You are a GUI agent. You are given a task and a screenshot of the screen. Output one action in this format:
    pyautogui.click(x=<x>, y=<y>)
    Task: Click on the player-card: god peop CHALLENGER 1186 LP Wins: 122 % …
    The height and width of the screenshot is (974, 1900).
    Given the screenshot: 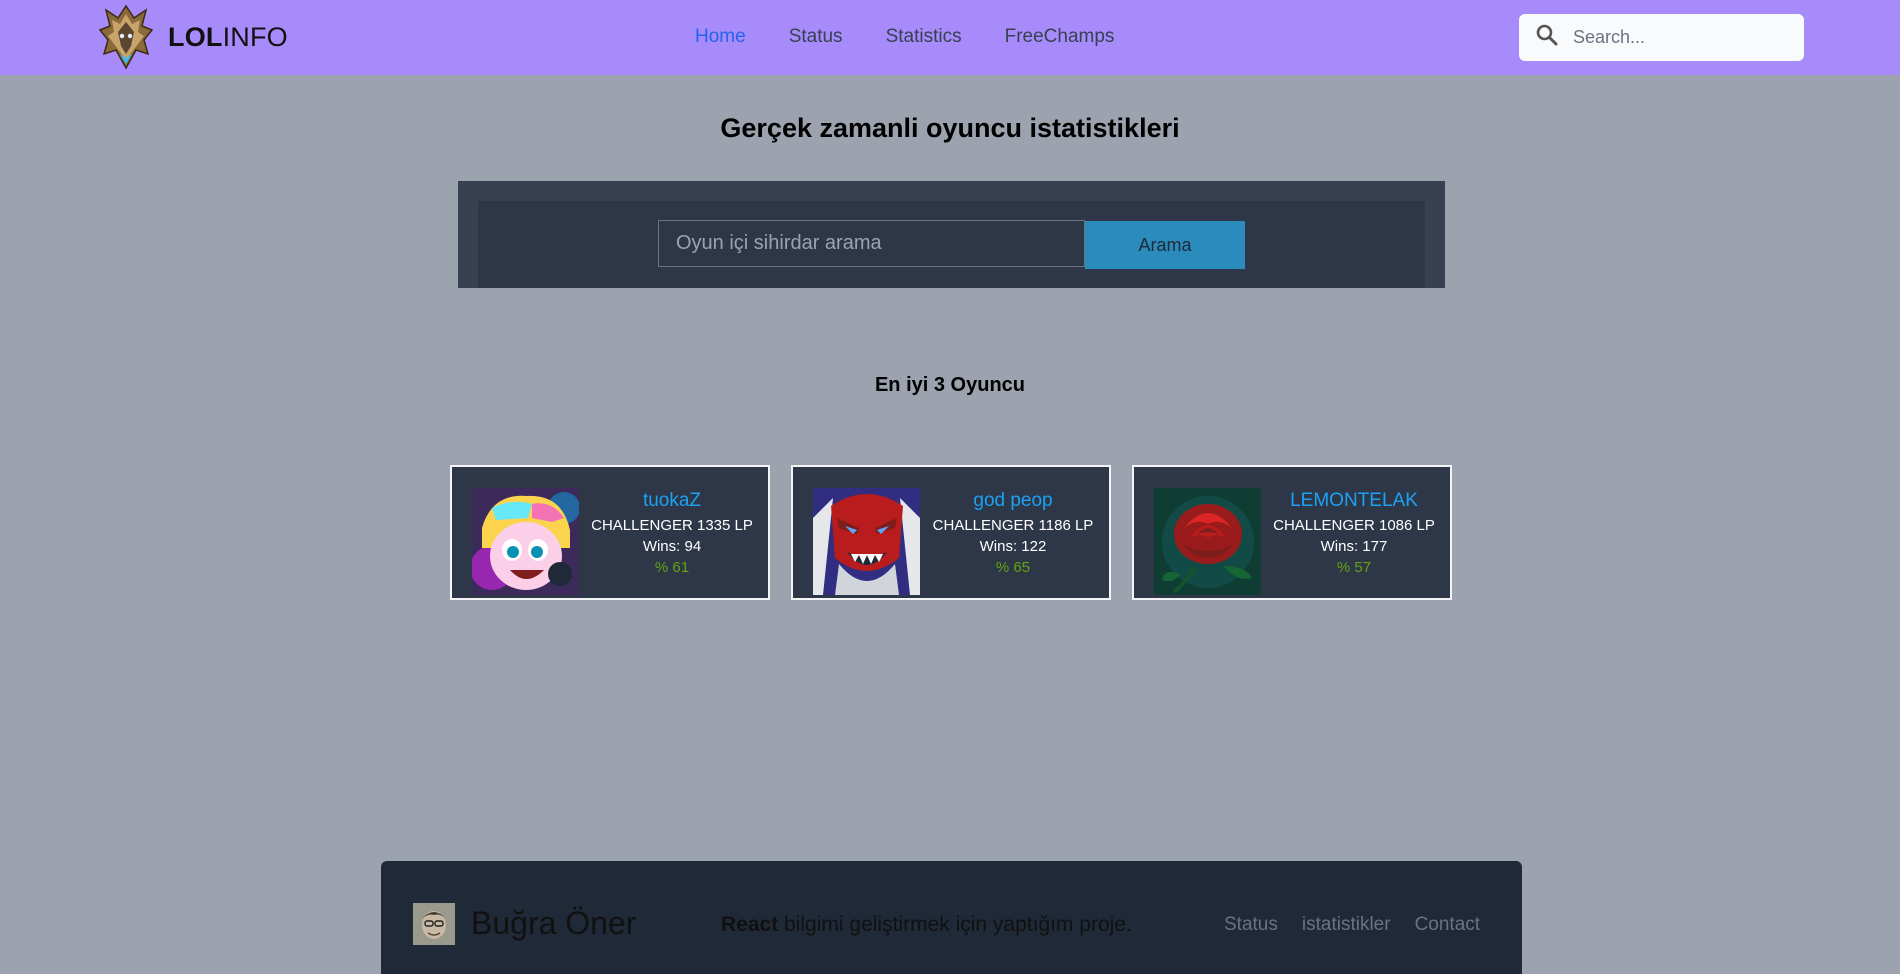 What is the action you would take?
    pyautogui.click(x=951, y=532)
    